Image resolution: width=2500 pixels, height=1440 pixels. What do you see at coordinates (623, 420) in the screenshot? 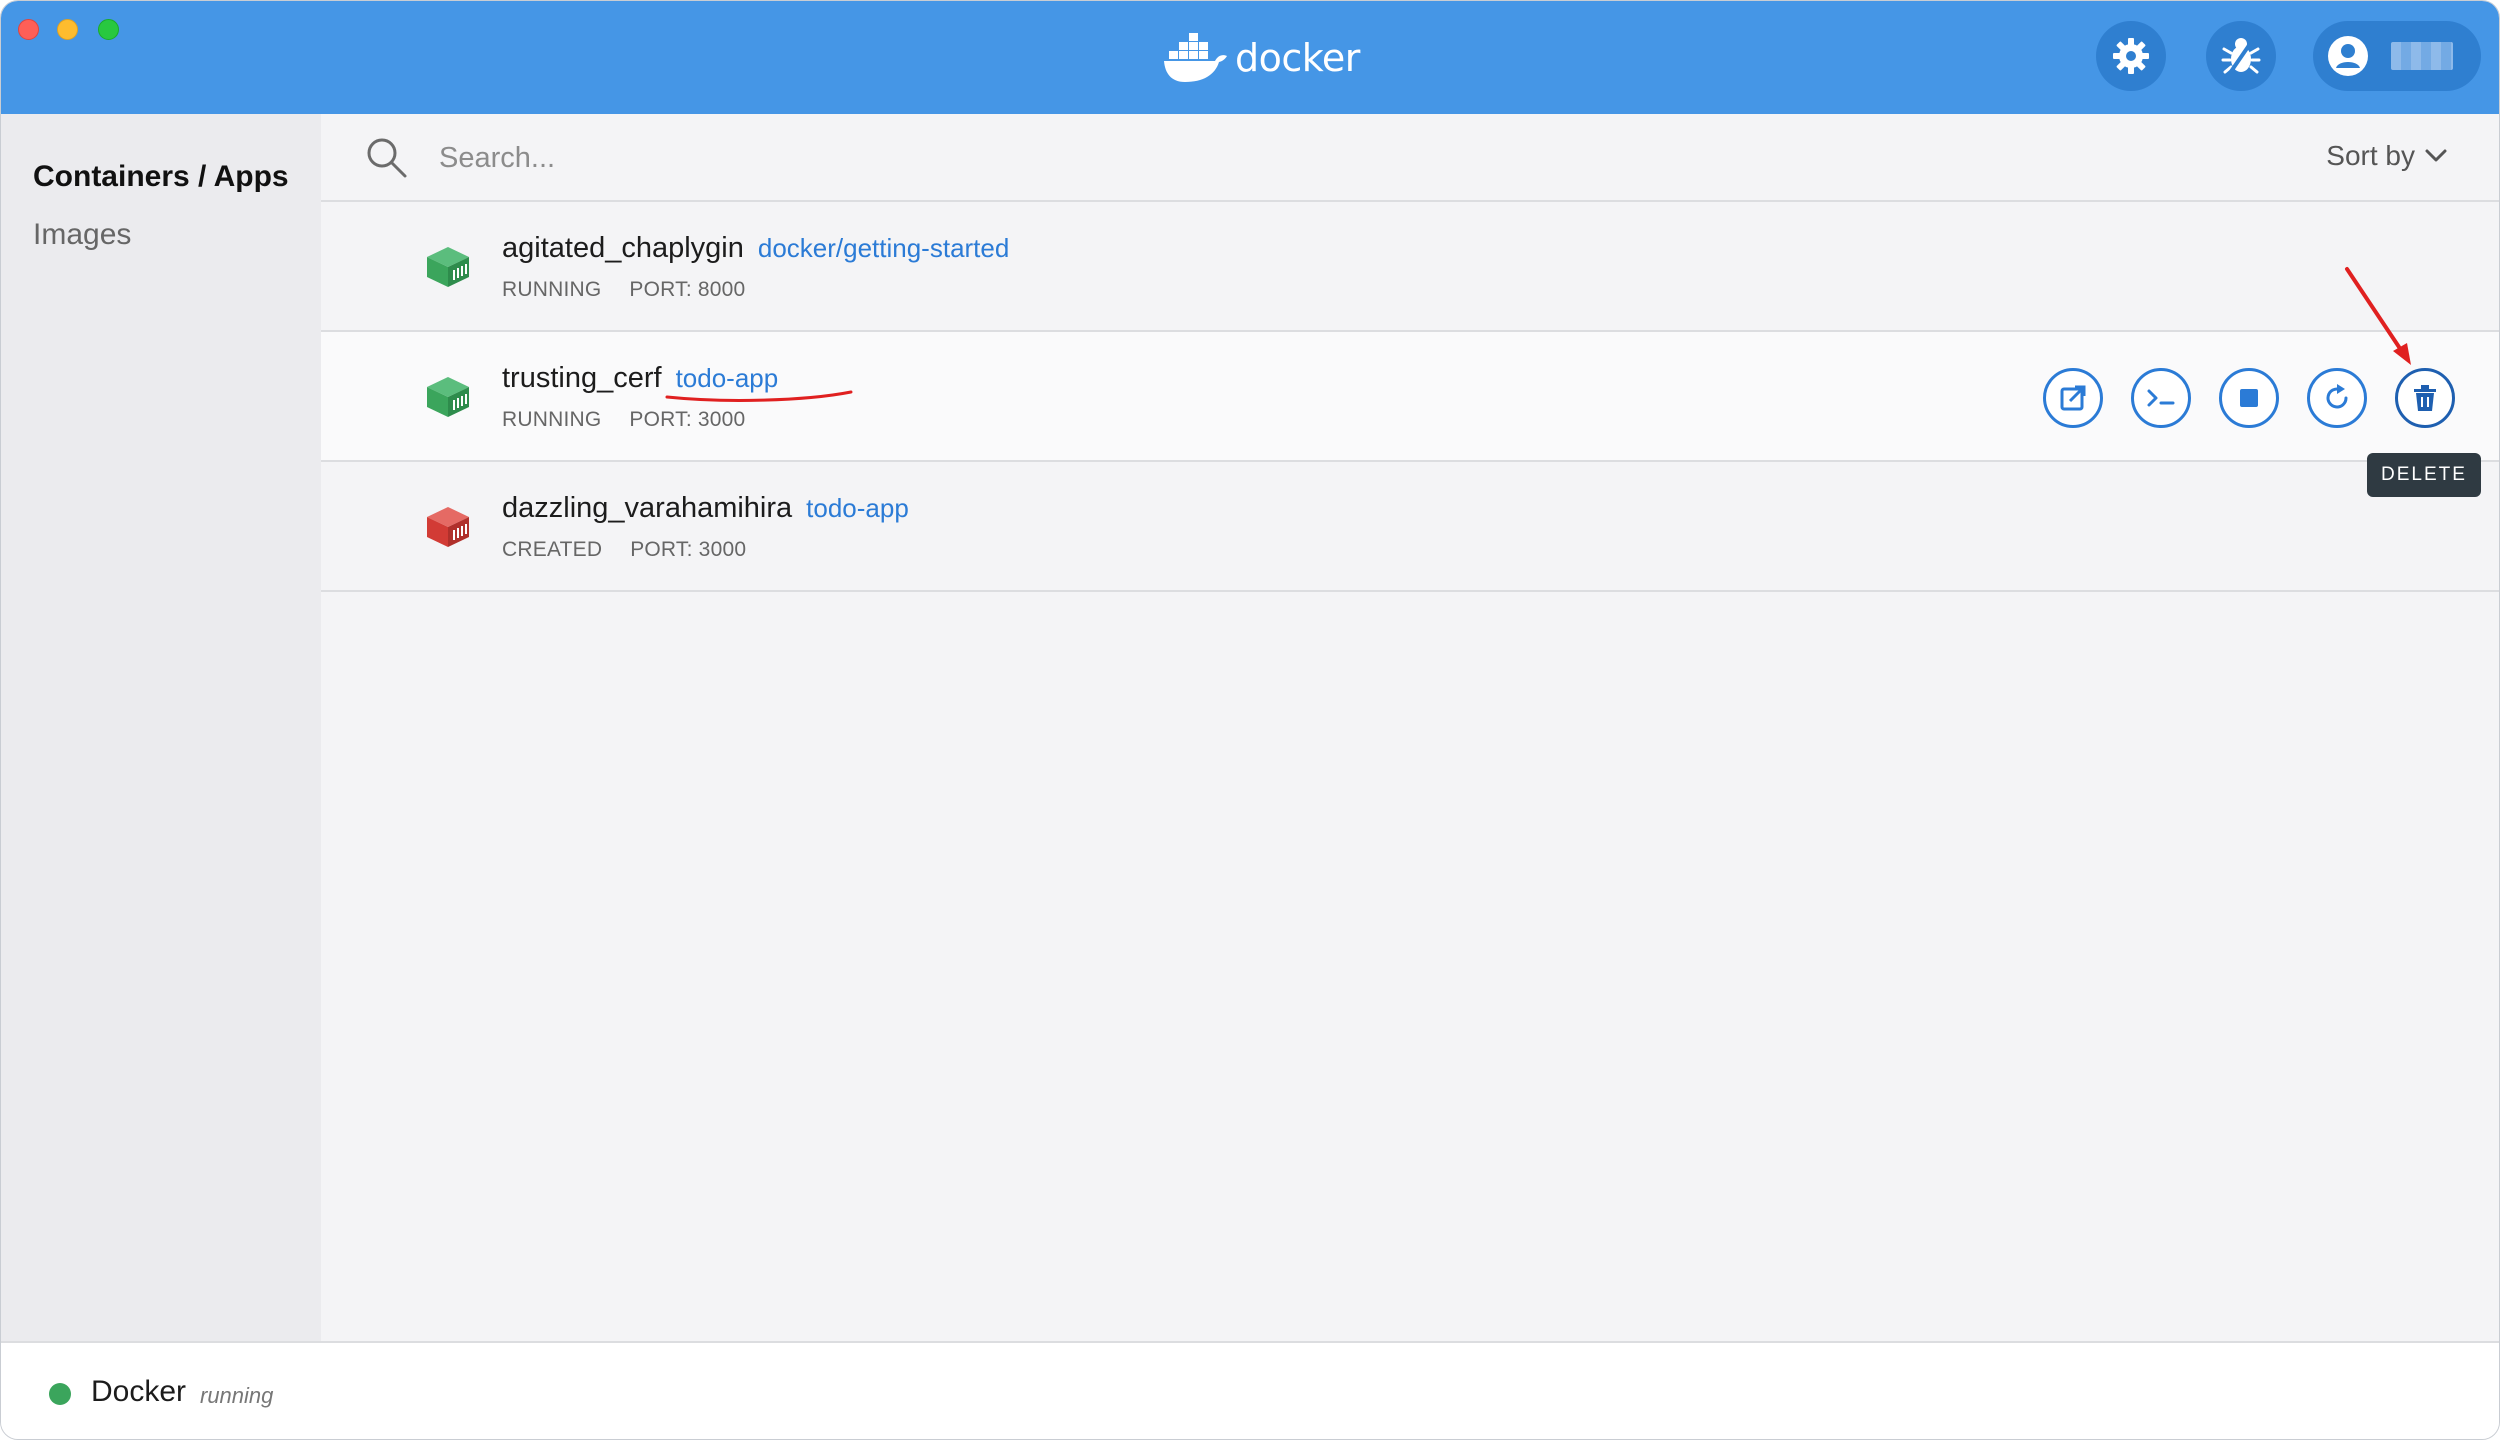
I see `container-meta: RUNNING PORT: 3000` at bounding box center [623, 420].